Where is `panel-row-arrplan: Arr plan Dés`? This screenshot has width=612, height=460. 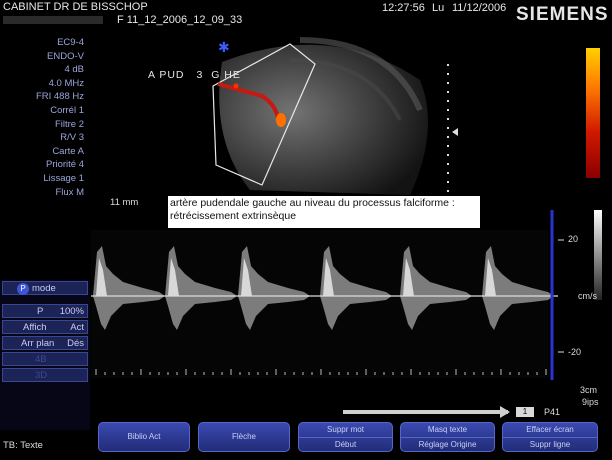 panel-row-arrplan: Arr plan Dés is located at coordinates (45, 343).